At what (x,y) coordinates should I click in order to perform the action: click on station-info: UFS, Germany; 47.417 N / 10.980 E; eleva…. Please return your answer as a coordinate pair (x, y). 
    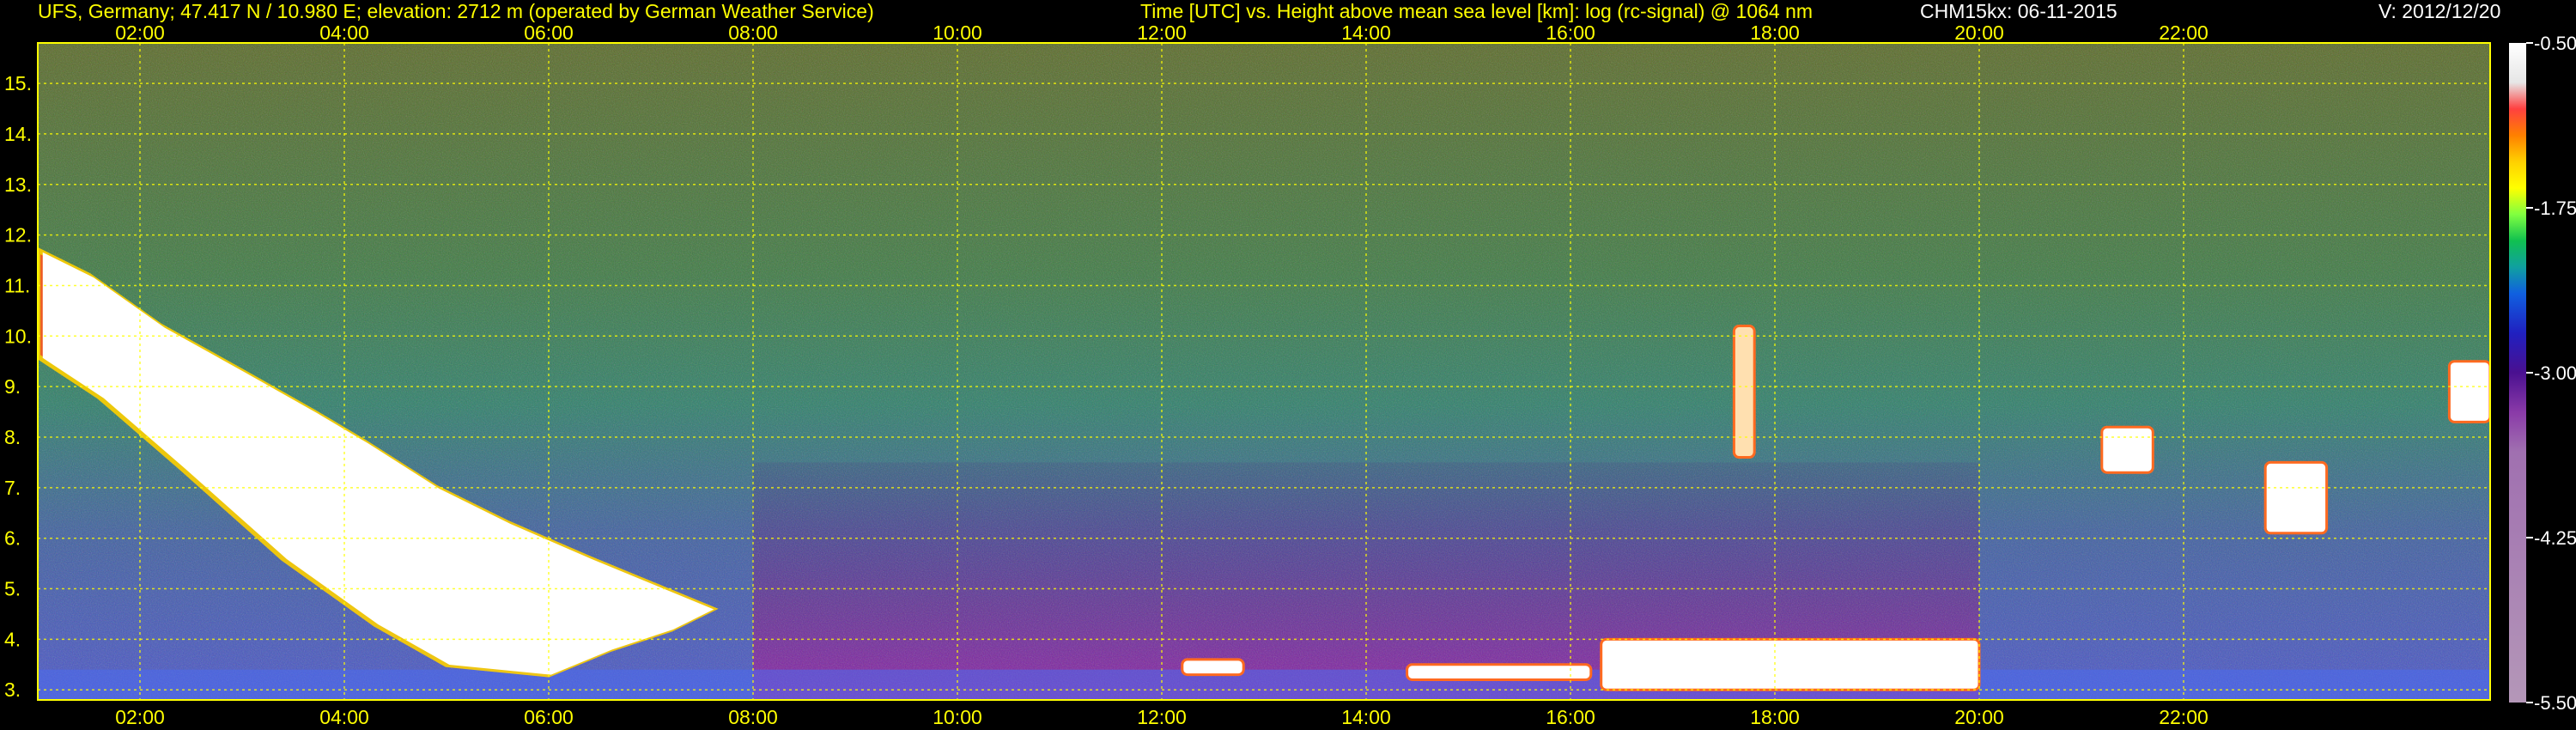
    Looking at the image, I should click on (456, 11).